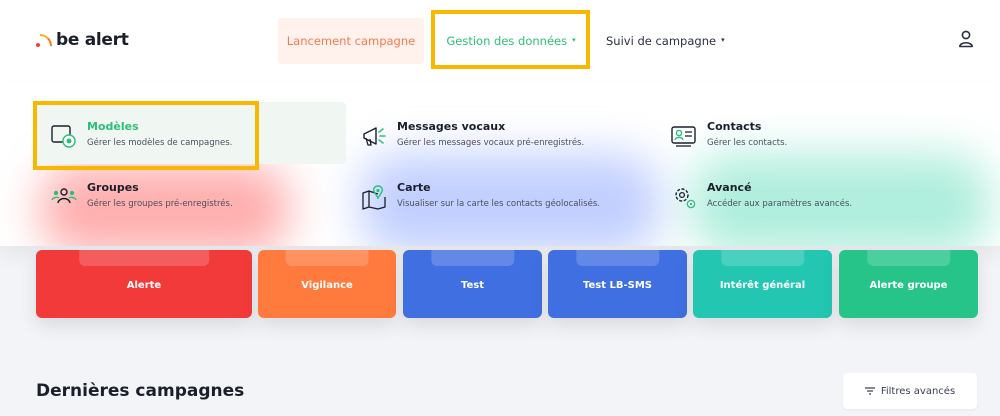 Image resolution: width=1000 pixels, height=416 pixels. Describe the element at coordinates (734, 126) in the screenshot. I see `menu-item-title: Contacts` at that location.